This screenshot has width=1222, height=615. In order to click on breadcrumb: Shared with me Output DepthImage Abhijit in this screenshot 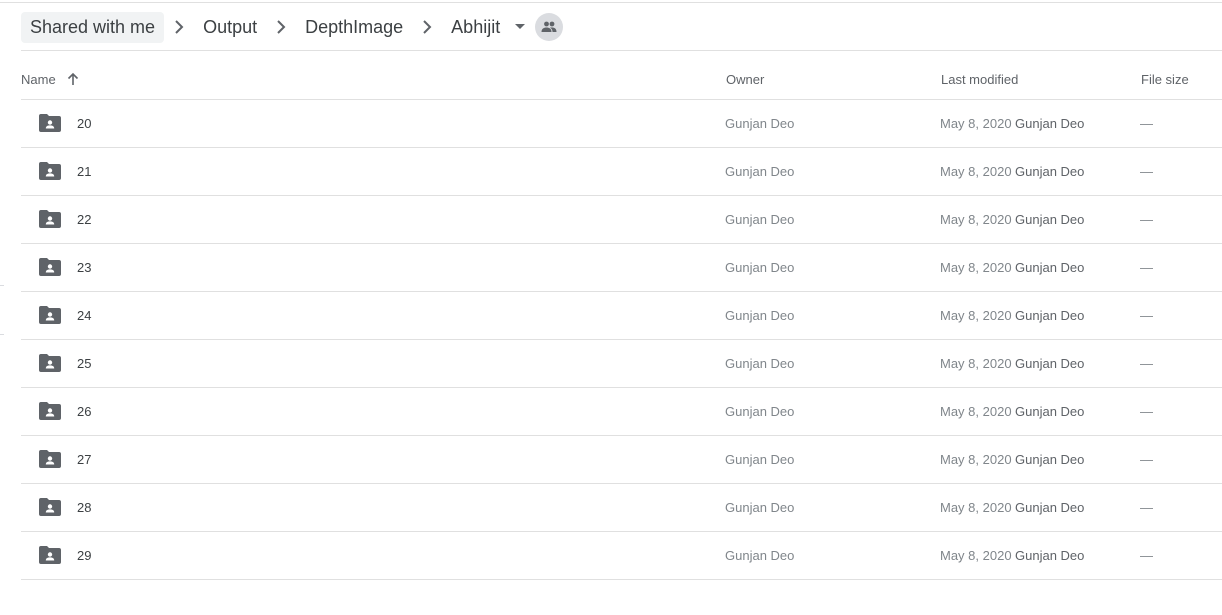, I will do `click(292, 27)`.